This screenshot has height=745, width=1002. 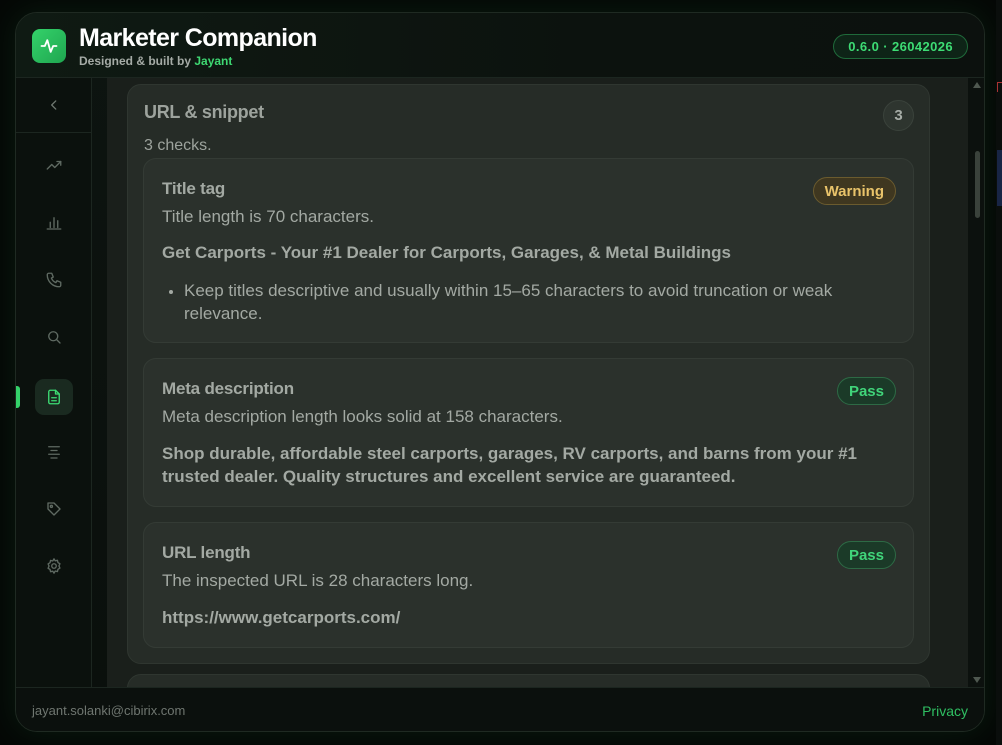 I want to click on scroll-up-arrow, so click(x=977, y=85).